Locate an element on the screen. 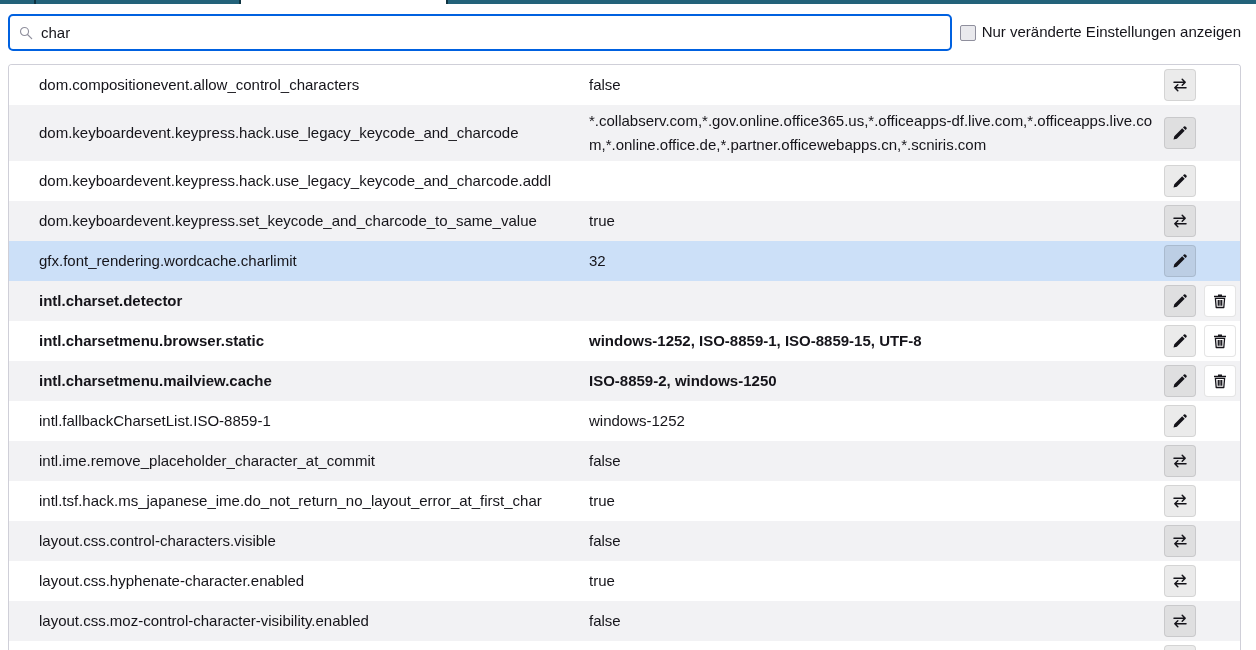  pref-name: intl.charset.detector is located at coordinates (111, 300).